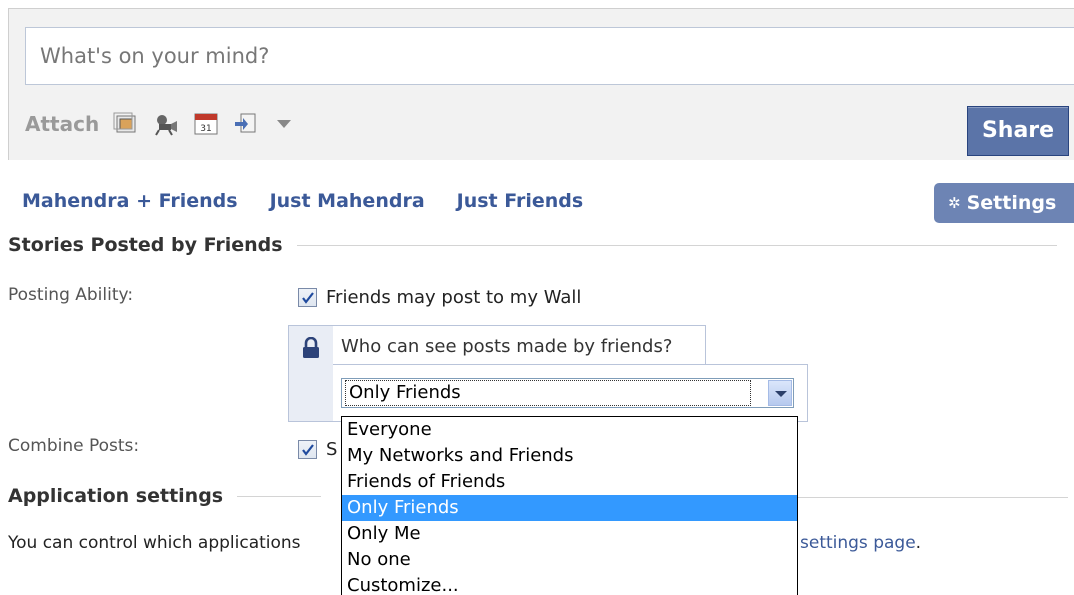 The height and width of the screenshot is (595, 1074). I want to click on dropdown-option-no-one: No one, so click(569, 560).